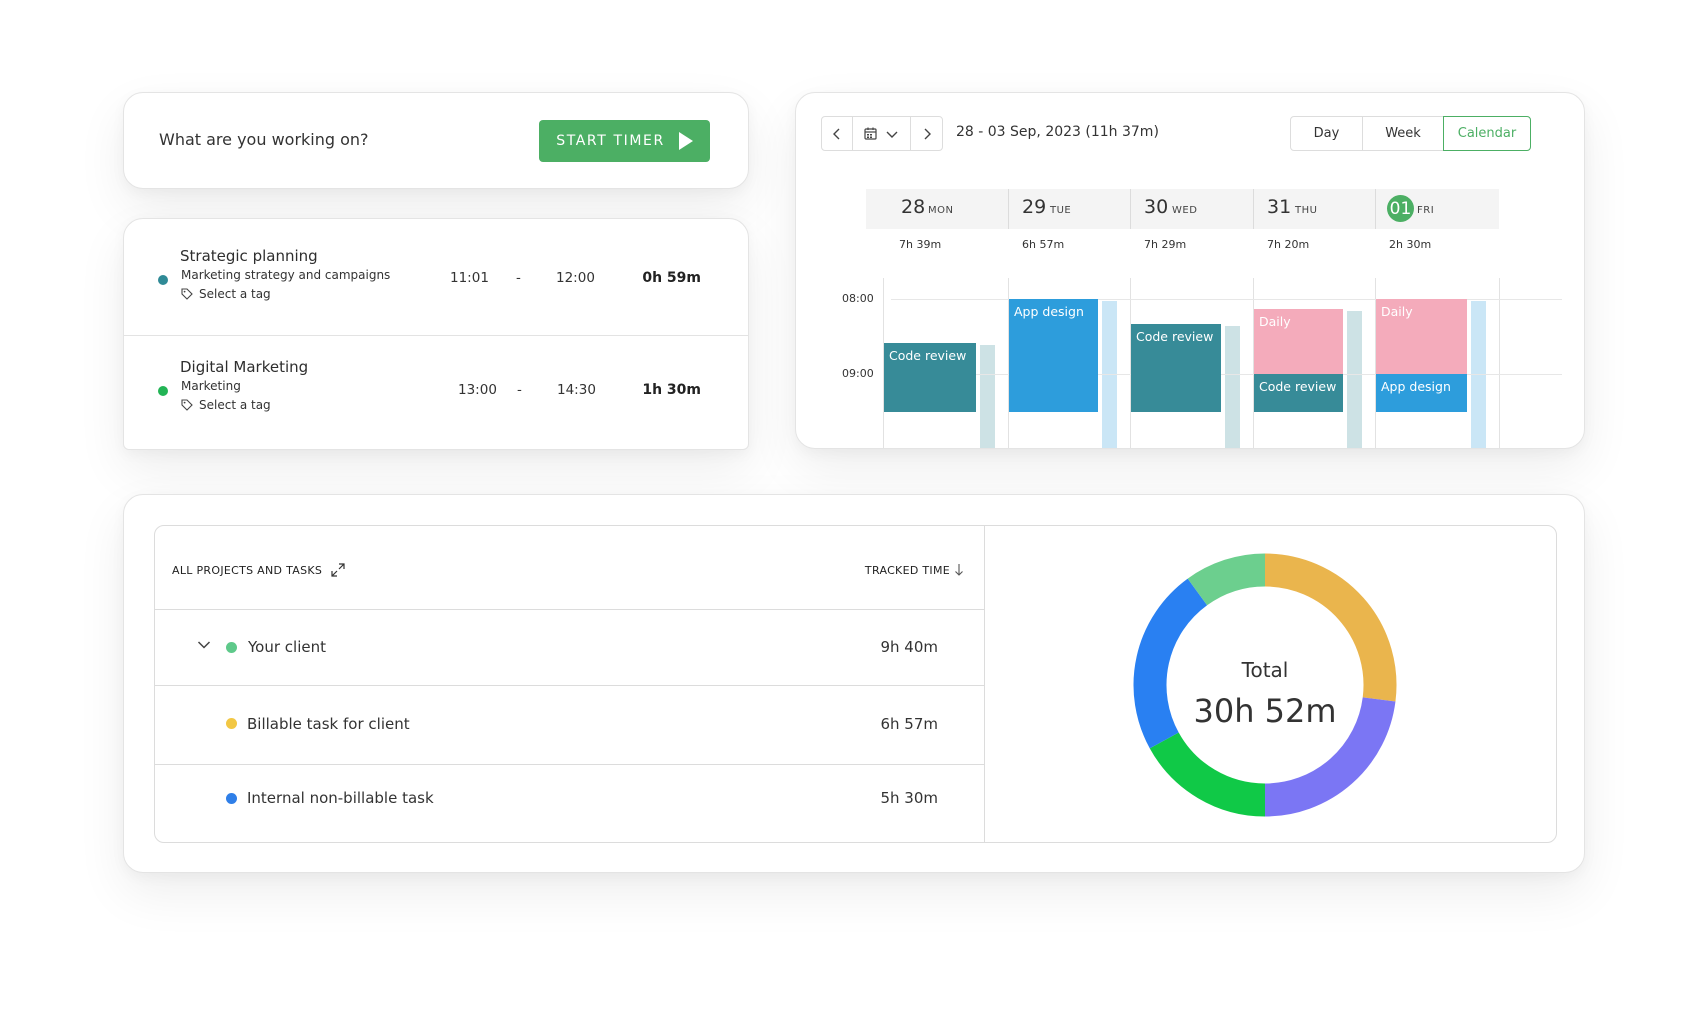 The height and width of the screenshot is (1018, 1695). What do you see at coordinates (469, 278) in the screenshot?
I see `entry-start-time: 11:01` at bounding box center [469, 278].